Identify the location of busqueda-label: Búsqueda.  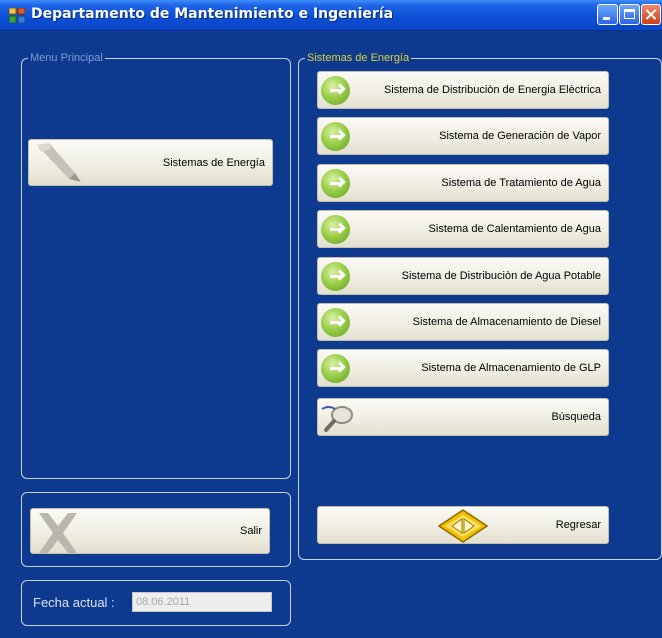
(576, 417).